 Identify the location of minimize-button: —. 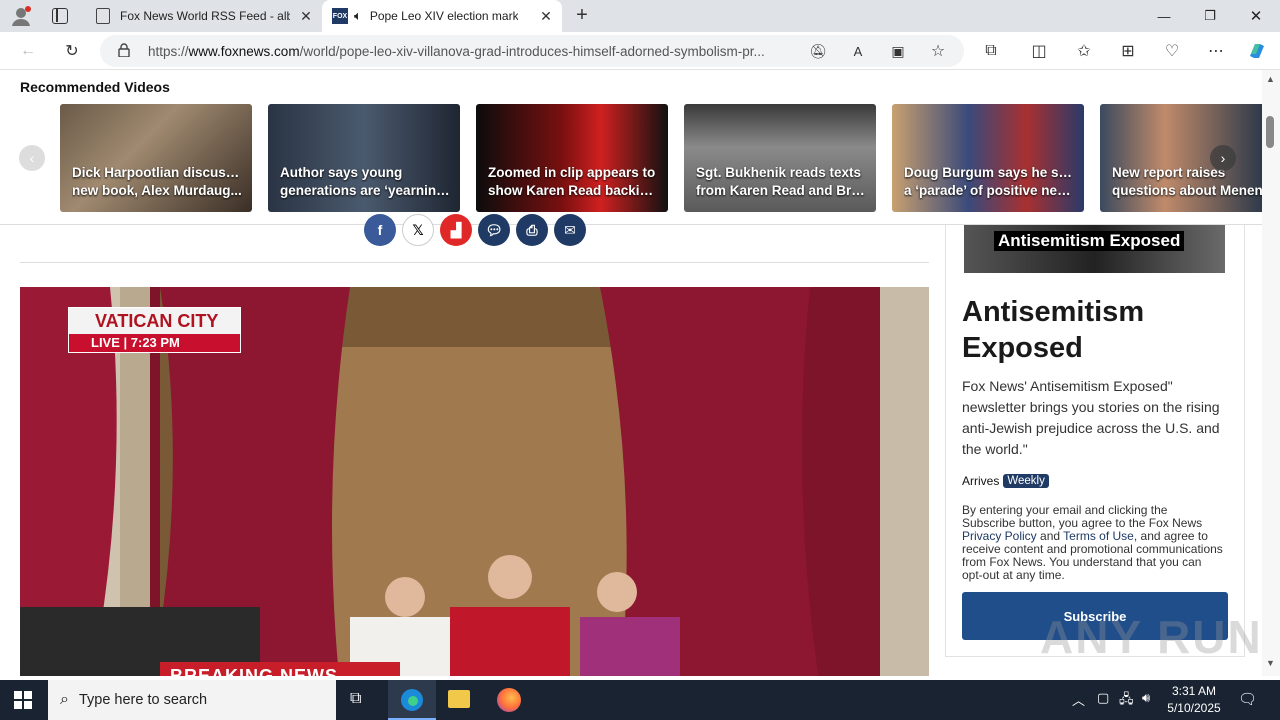
(1164, 16).